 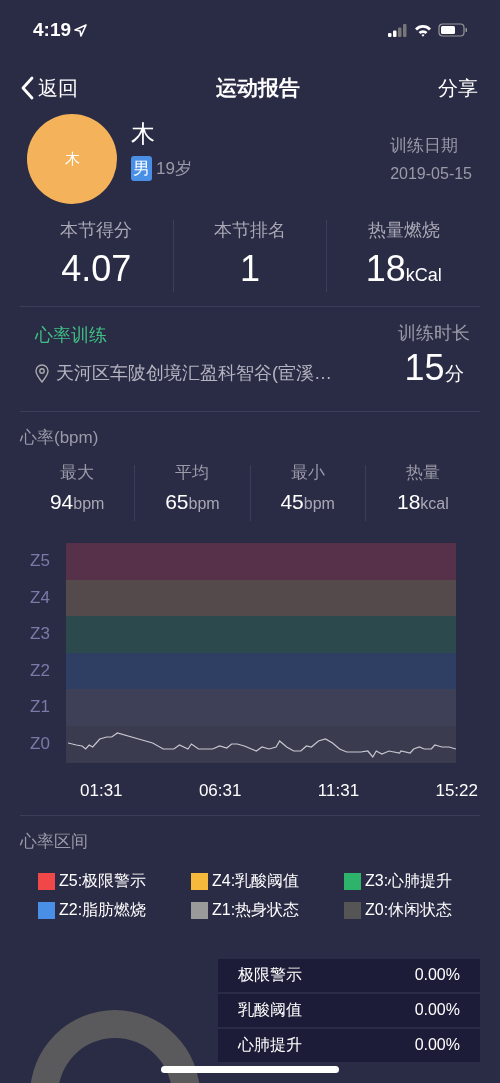 I want to click on back-chevron-icon, so click(x=27, y=88).